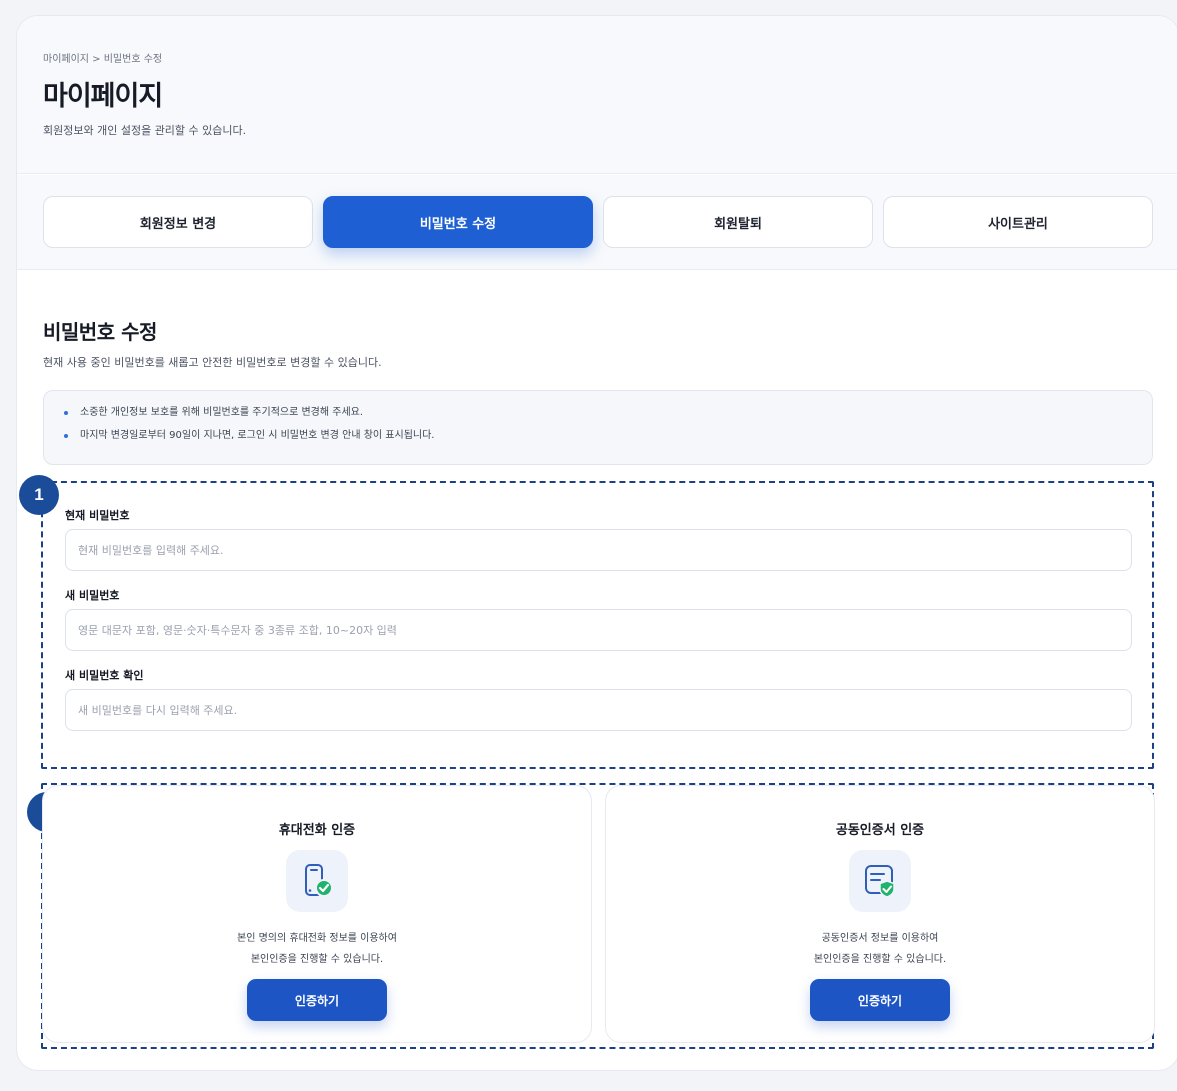 The height and width of the screenshot is (1091, 1177). What do you see at coordinates (178, 222) in the screenshot?
I see `tab-member-info: 회원정보 변경` at bounding box center [178, 222].